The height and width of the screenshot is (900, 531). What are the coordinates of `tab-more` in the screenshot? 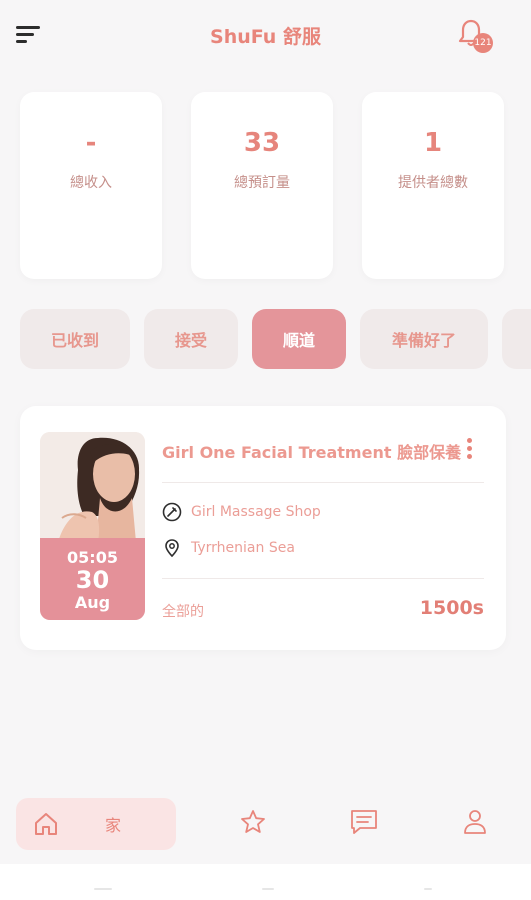 It's located at (516, 339).